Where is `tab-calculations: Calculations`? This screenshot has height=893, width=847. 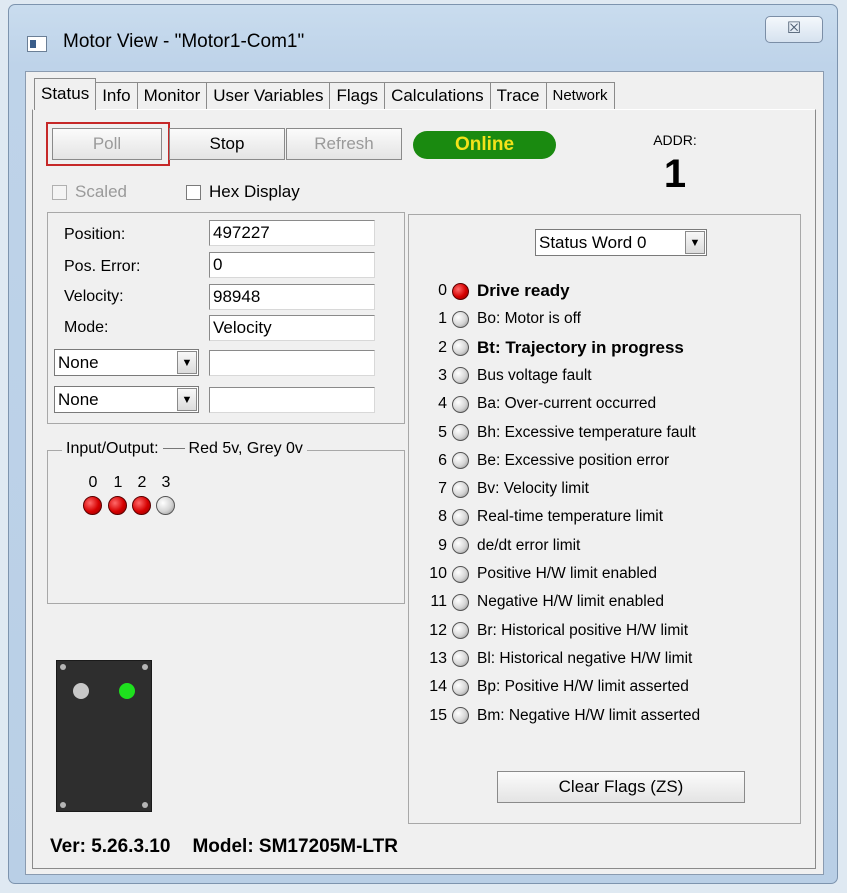
tab-calculations: Calculations is located at coordinates (437, 96).